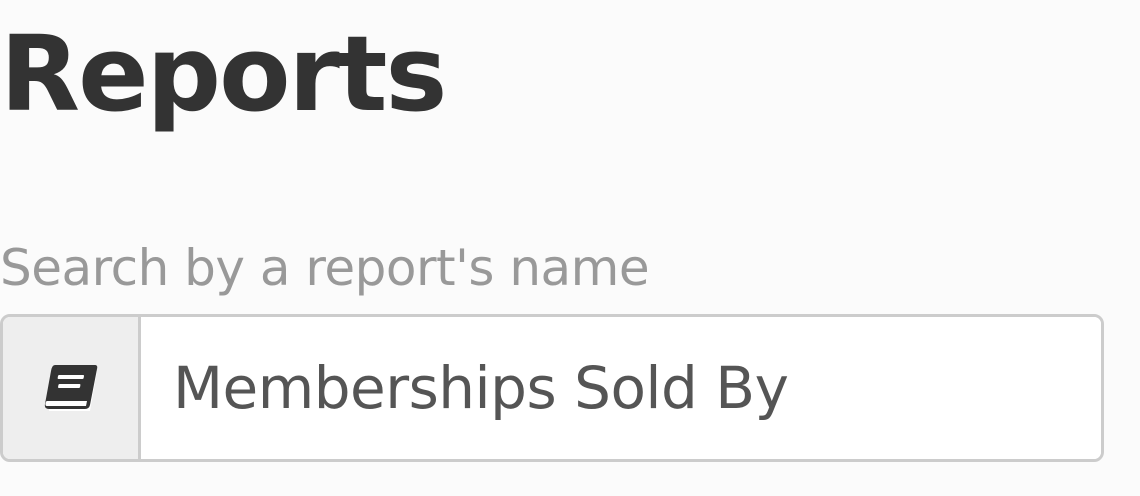 The height and width of the screenshot is (496, 1140). Describe the element at coordinates (223, 74) in the screenshot. I see `page-title: Reports` at that location.